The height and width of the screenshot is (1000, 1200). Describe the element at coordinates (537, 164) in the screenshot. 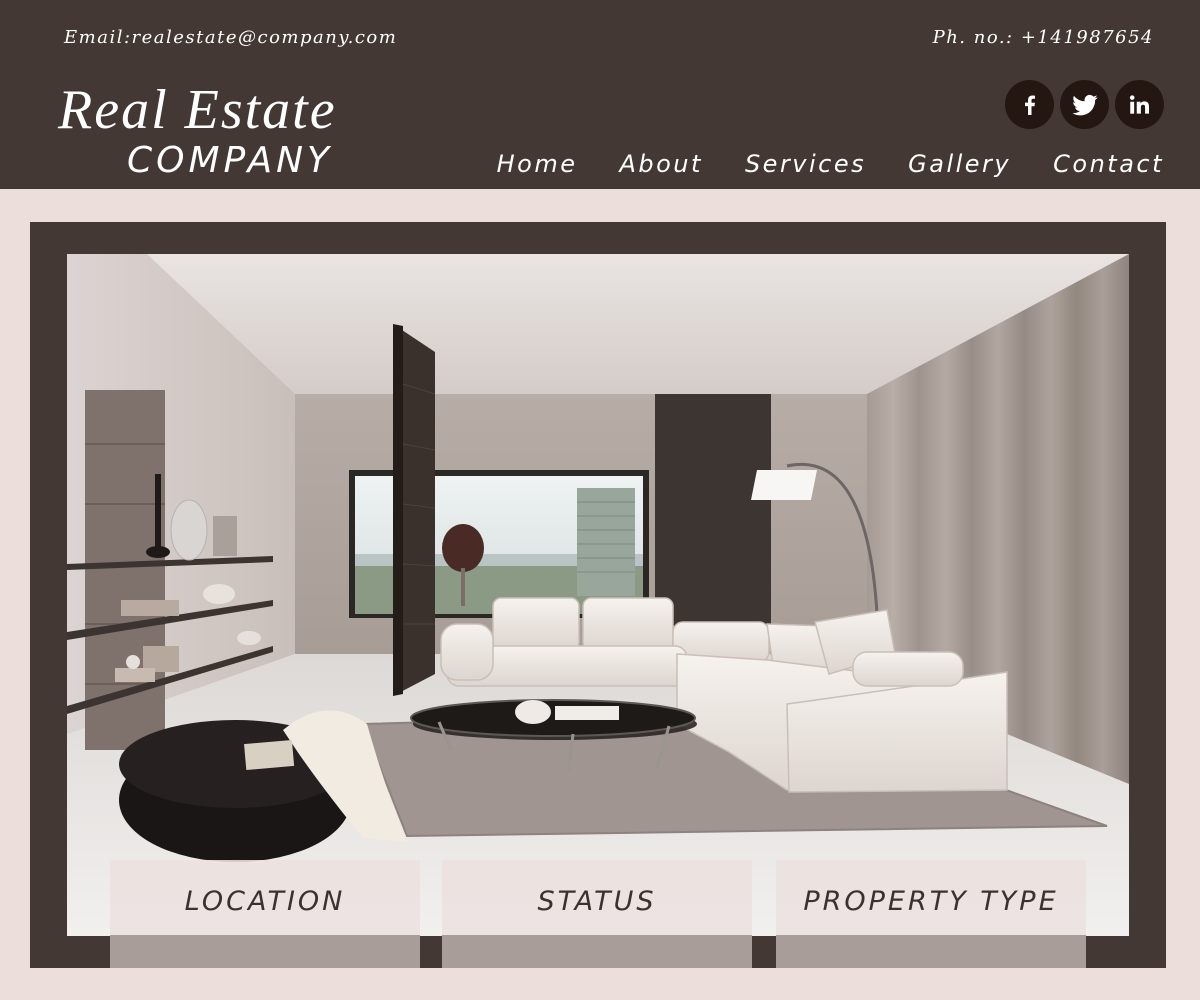

I see `nav-home: Home` at that location.